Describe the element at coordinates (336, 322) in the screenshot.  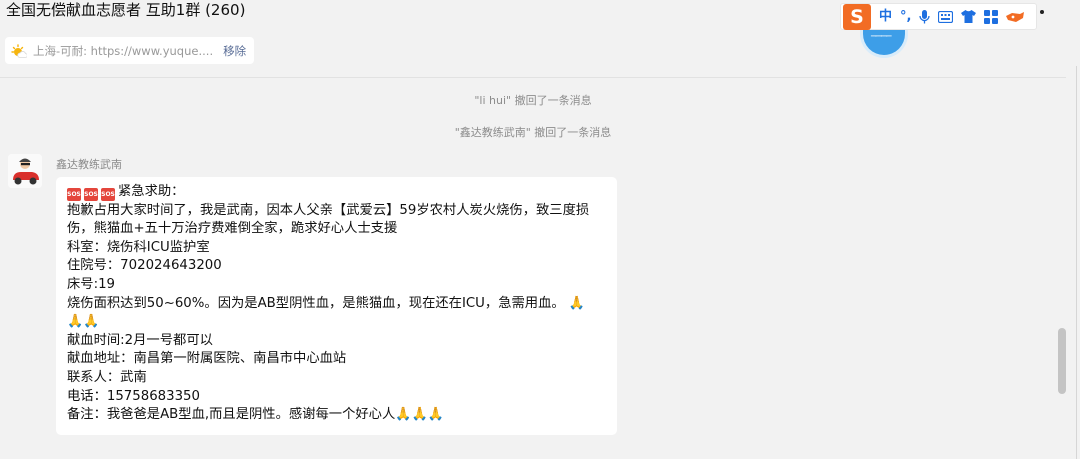
I see `message-line: 🙏🙏` at that location.